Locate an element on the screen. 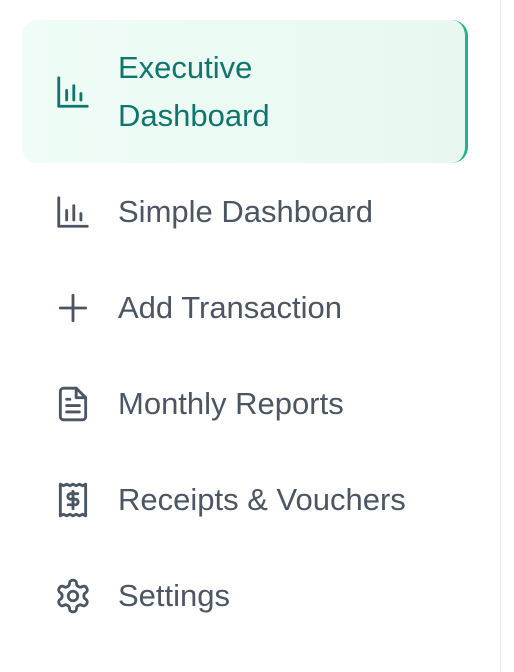 The width and height of the screenshot is (514, 672). sidebar-item-label: Settings is located at coordinates (174, 595).